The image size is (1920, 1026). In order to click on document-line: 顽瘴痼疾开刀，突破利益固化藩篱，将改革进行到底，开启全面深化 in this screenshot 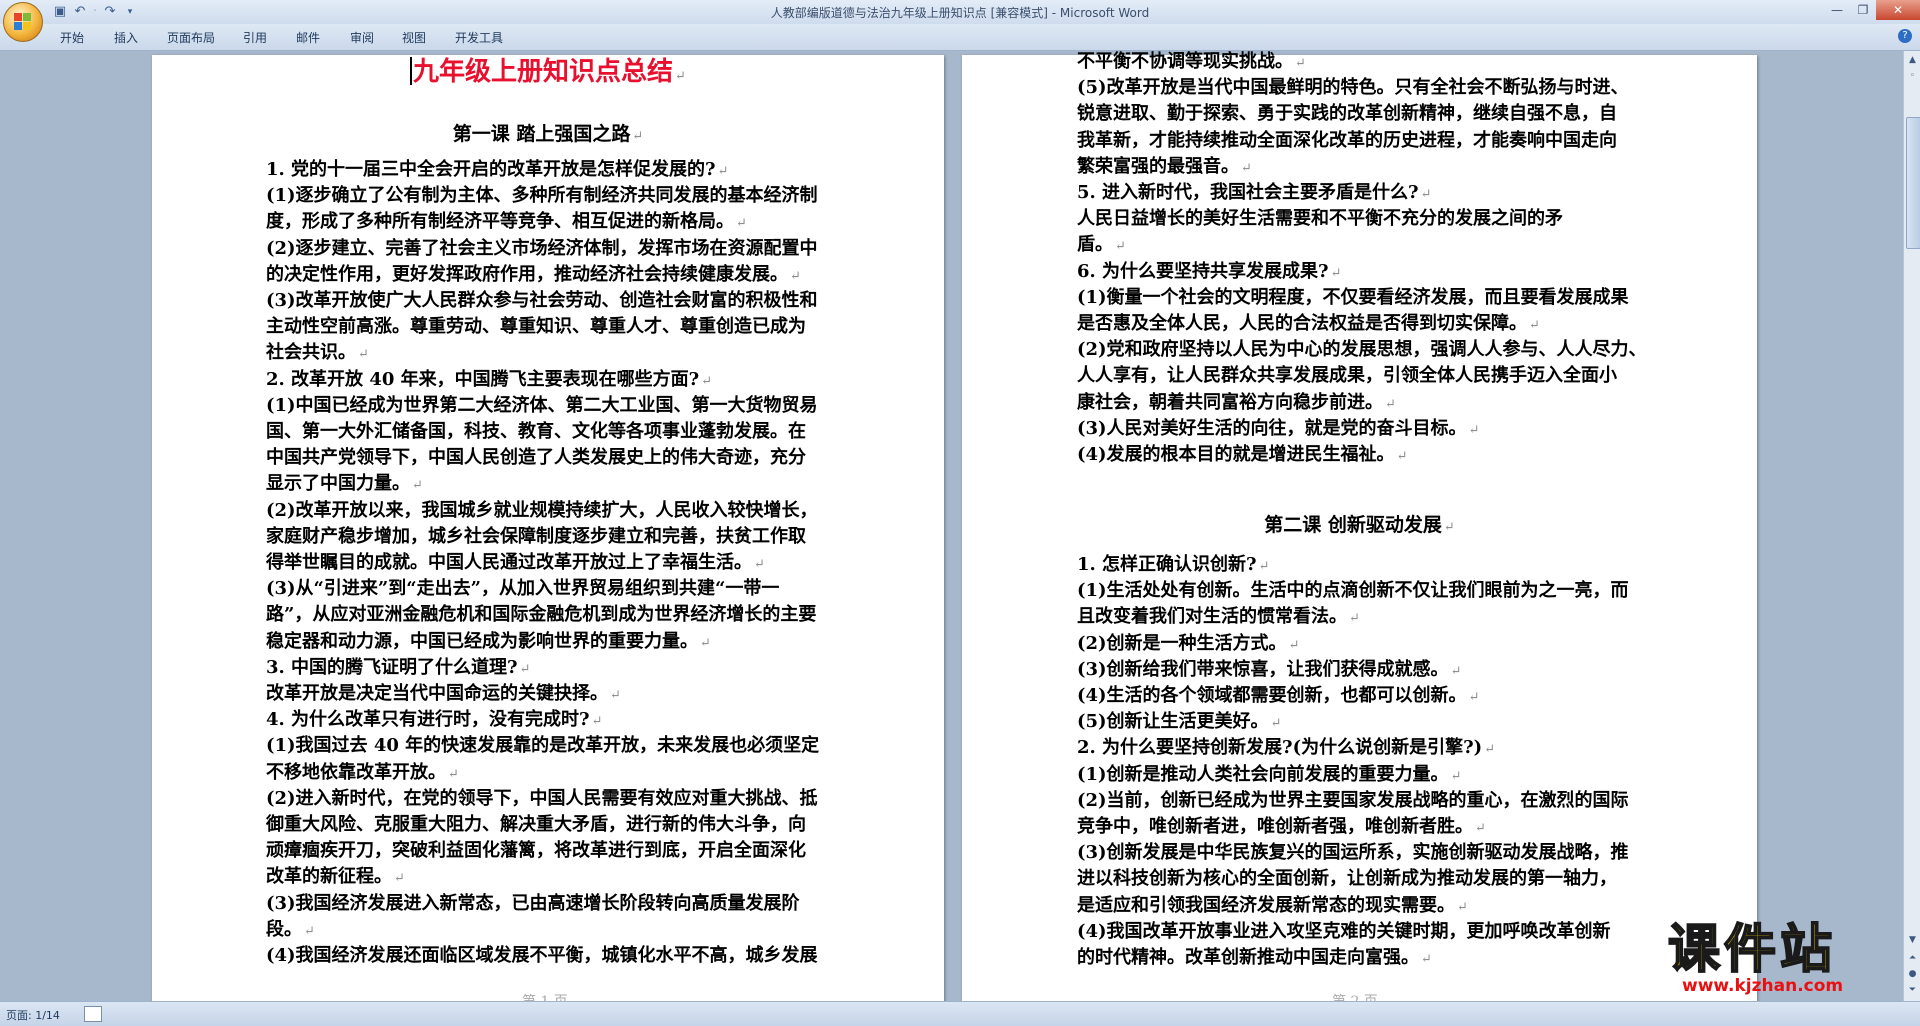, I will do `click(536, 851)`.